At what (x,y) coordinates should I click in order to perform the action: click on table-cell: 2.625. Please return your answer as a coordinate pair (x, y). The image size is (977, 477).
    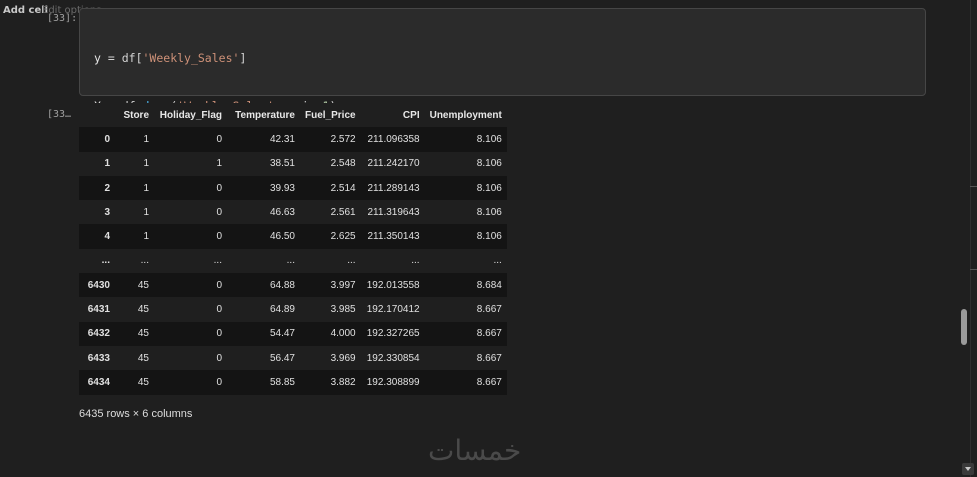
    Looking at the image, I should click on (343, 237).